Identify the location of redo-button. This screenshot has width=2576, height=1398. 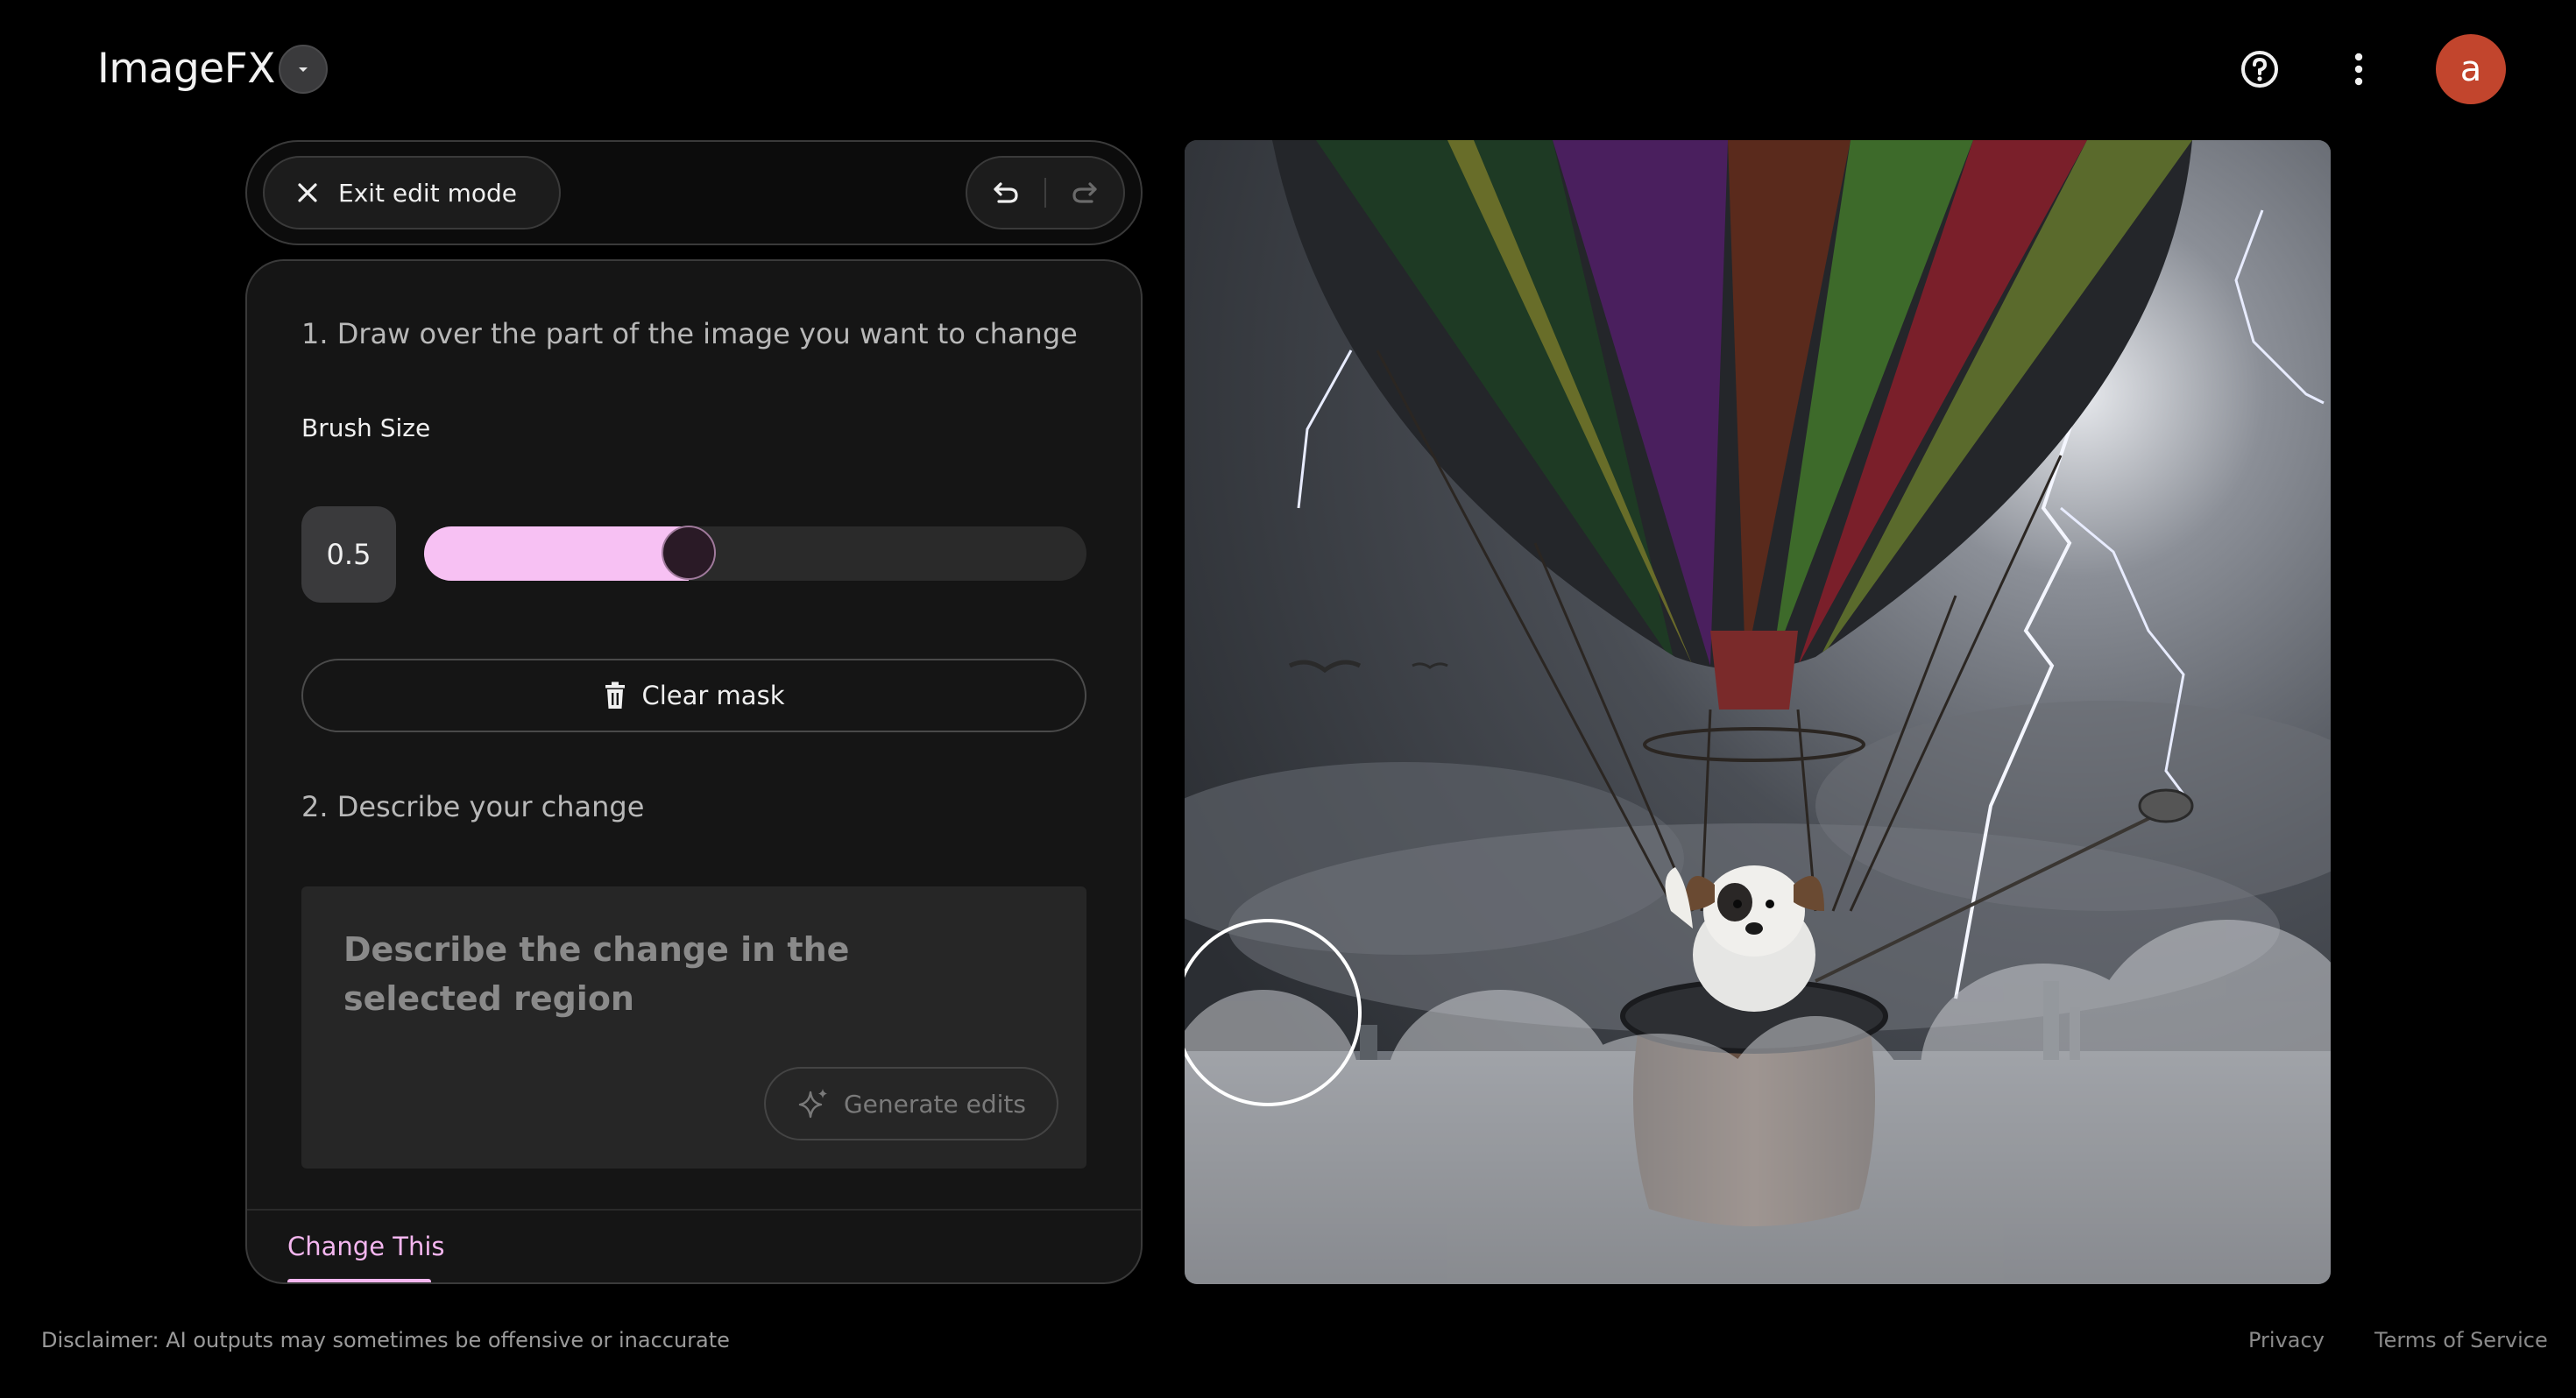
(1084, 193).